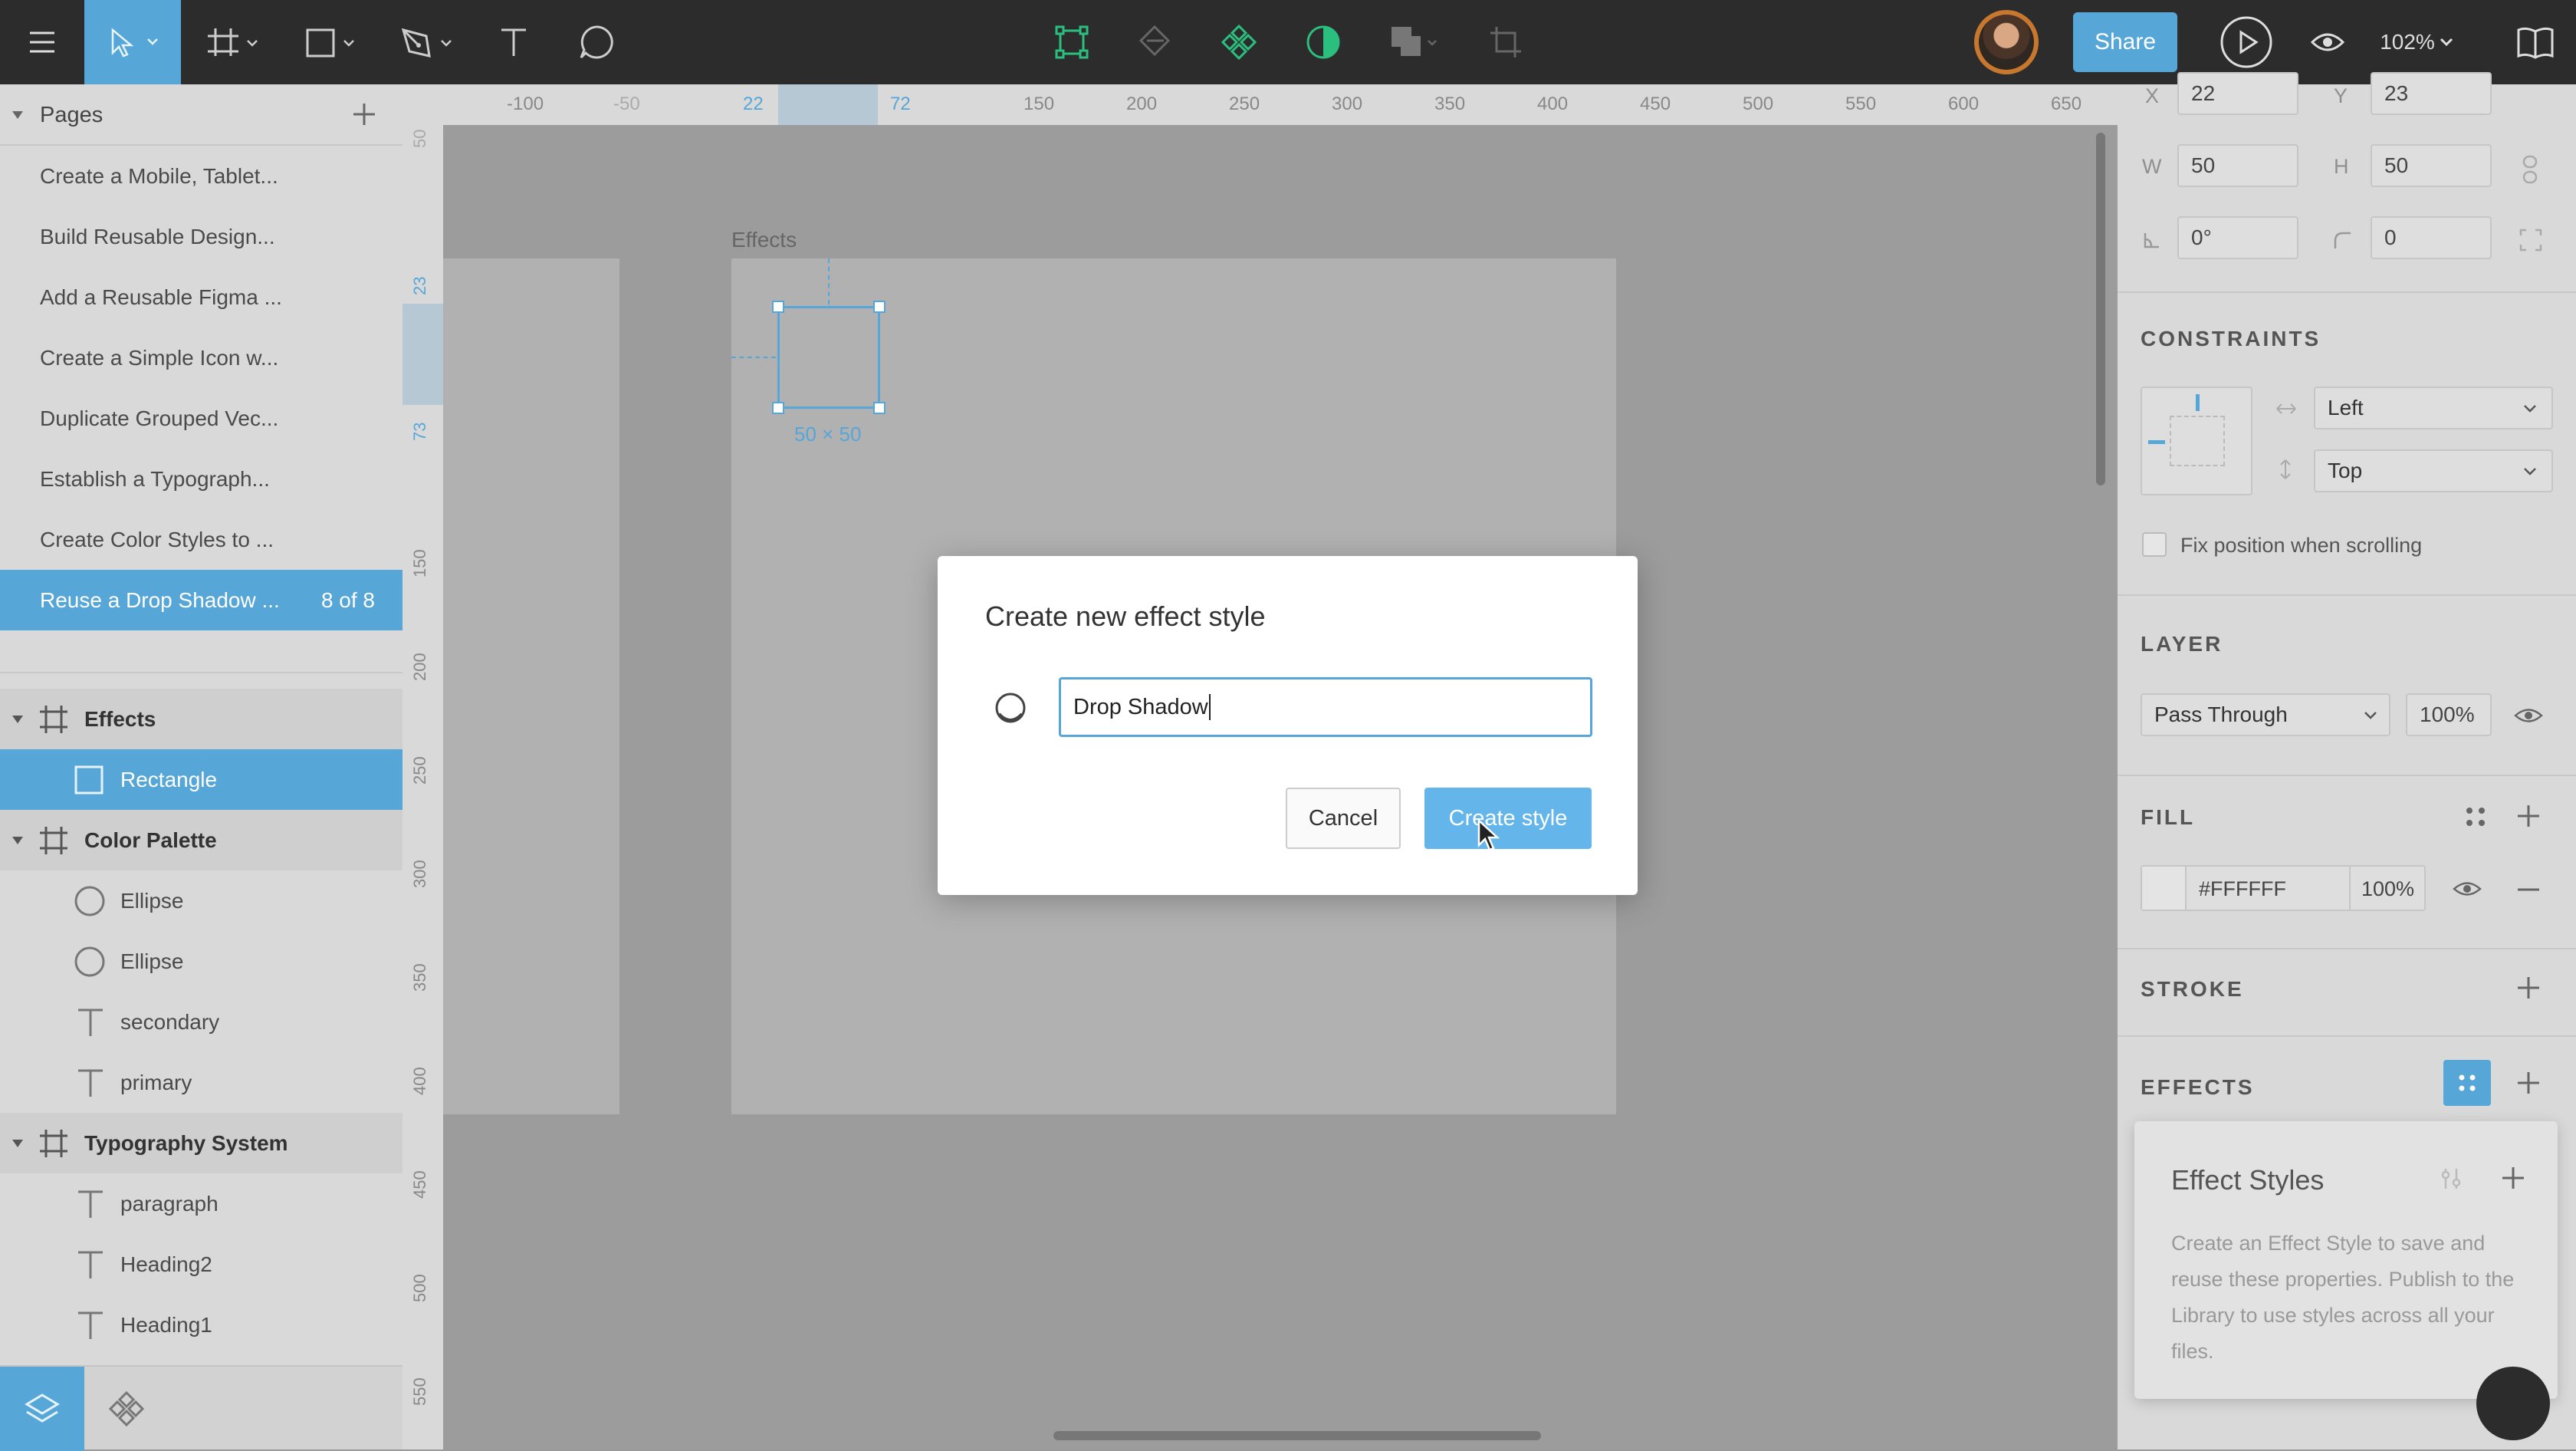  I want to click on layer-rectangle: Rectangle, so click(201, 779).